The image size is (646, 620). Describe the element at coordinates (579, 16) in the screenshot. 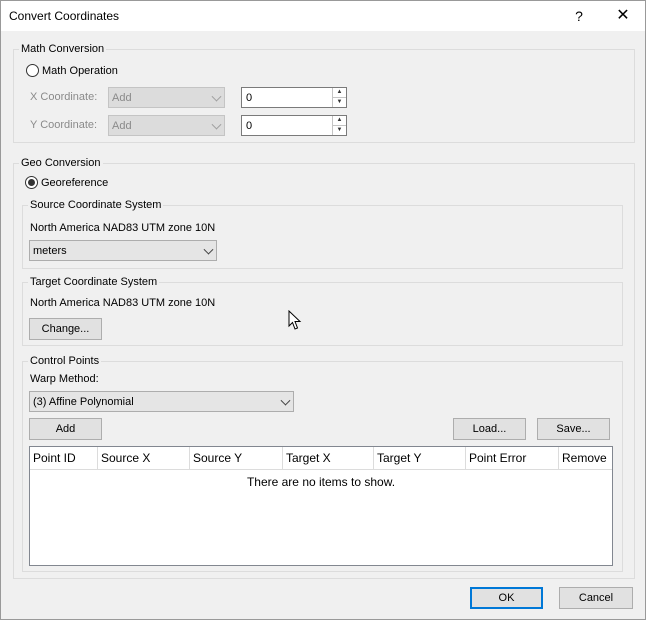

I see `help-icon: ?` at that location.